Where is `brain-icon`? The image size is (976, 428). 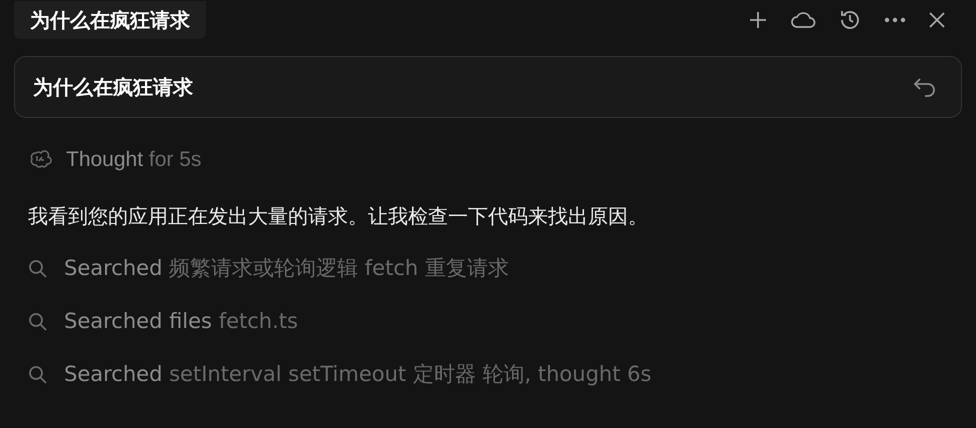
brain-icon is located at coordinates (40, 160).